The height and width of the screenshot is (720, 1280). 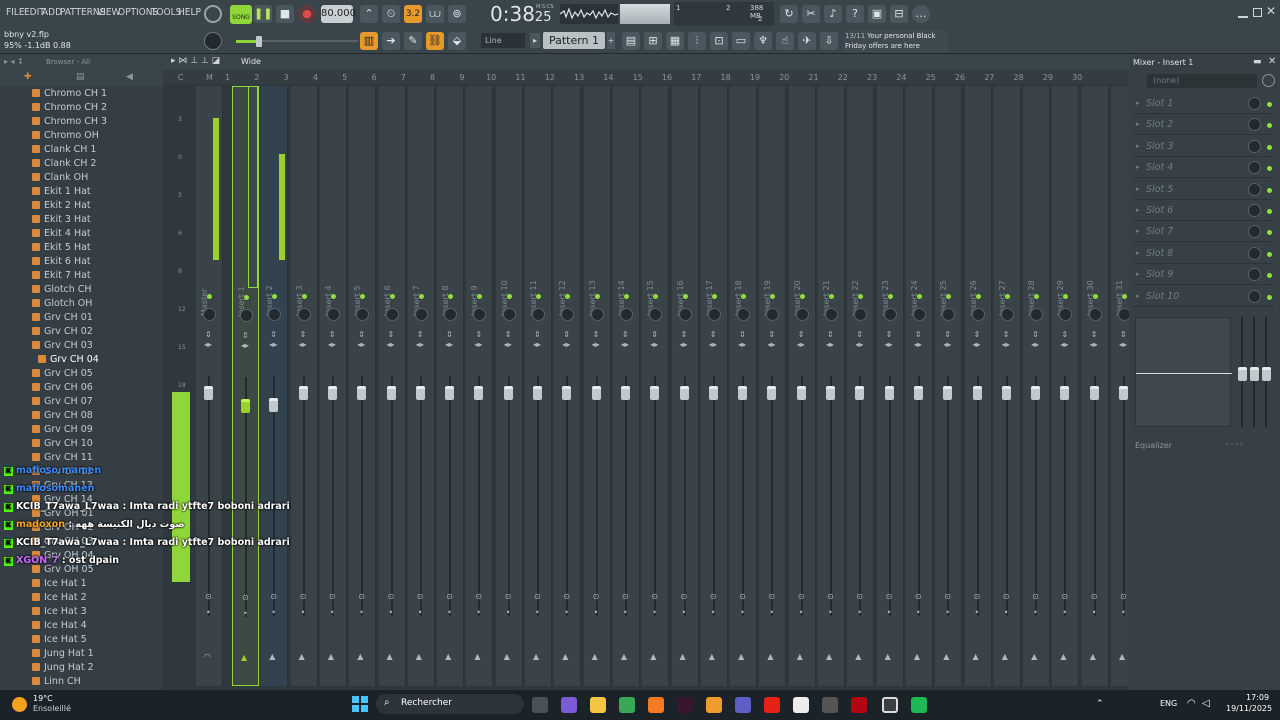 I want to click on eq-low-slider, so click(x=1242, y=374).